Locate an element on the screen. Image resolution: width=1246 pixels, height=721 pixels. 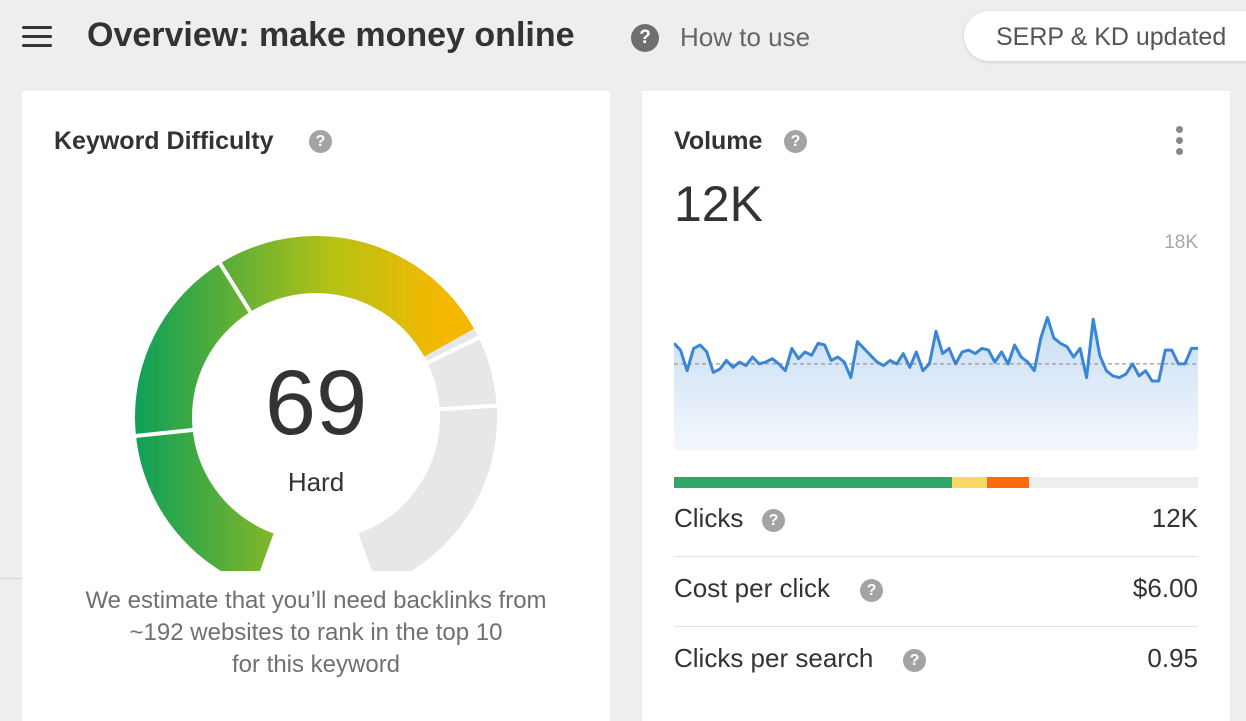
difficulty-gauge is located at coordinates (316, 403).